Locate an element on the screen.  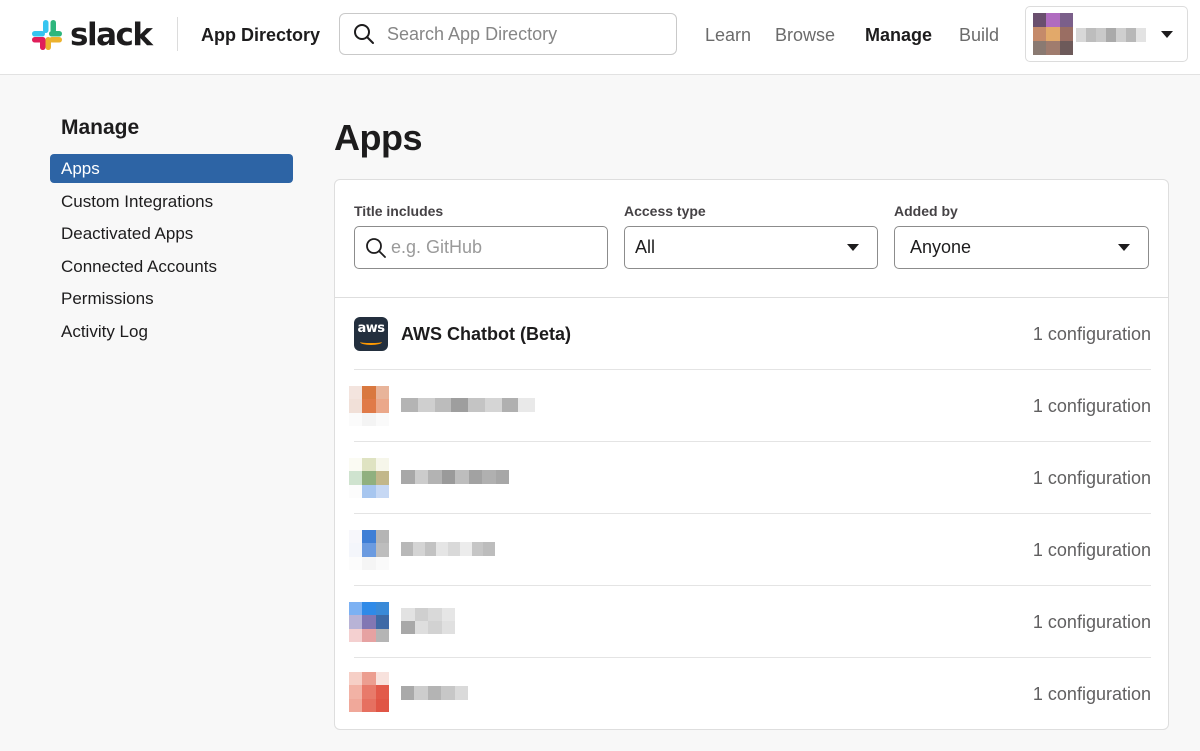
nav-learn: Learn is located at coordinates (728, 35).